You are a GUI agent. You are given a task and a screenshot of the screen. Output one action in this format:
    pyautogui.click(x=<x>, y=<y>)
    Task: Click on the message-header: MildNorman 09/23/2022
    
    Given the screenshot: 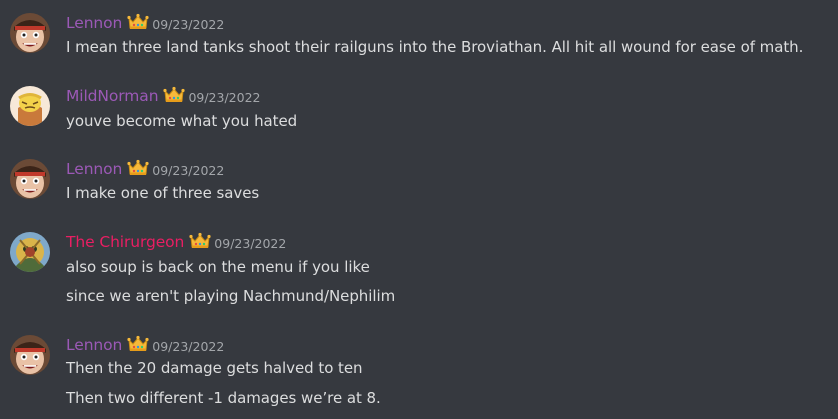 What is the action you would take?
    pyautogui.click(x=163, y=96)
    